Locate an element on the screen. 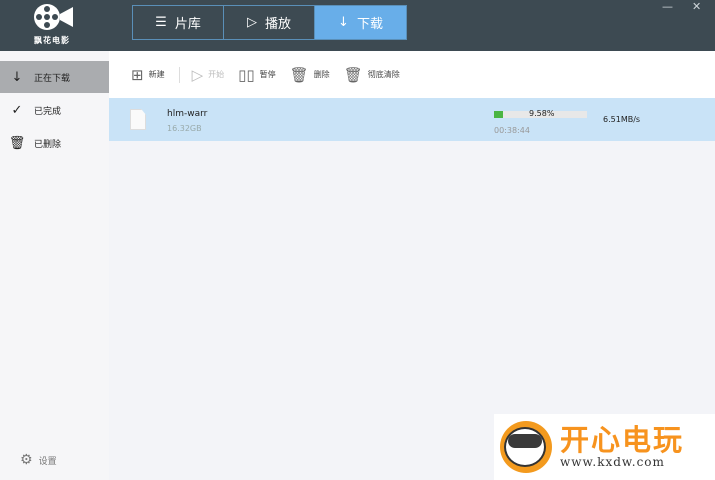 This screenshot has height=480, width=715. minimize-button: — is located at coordinates (667, 6).